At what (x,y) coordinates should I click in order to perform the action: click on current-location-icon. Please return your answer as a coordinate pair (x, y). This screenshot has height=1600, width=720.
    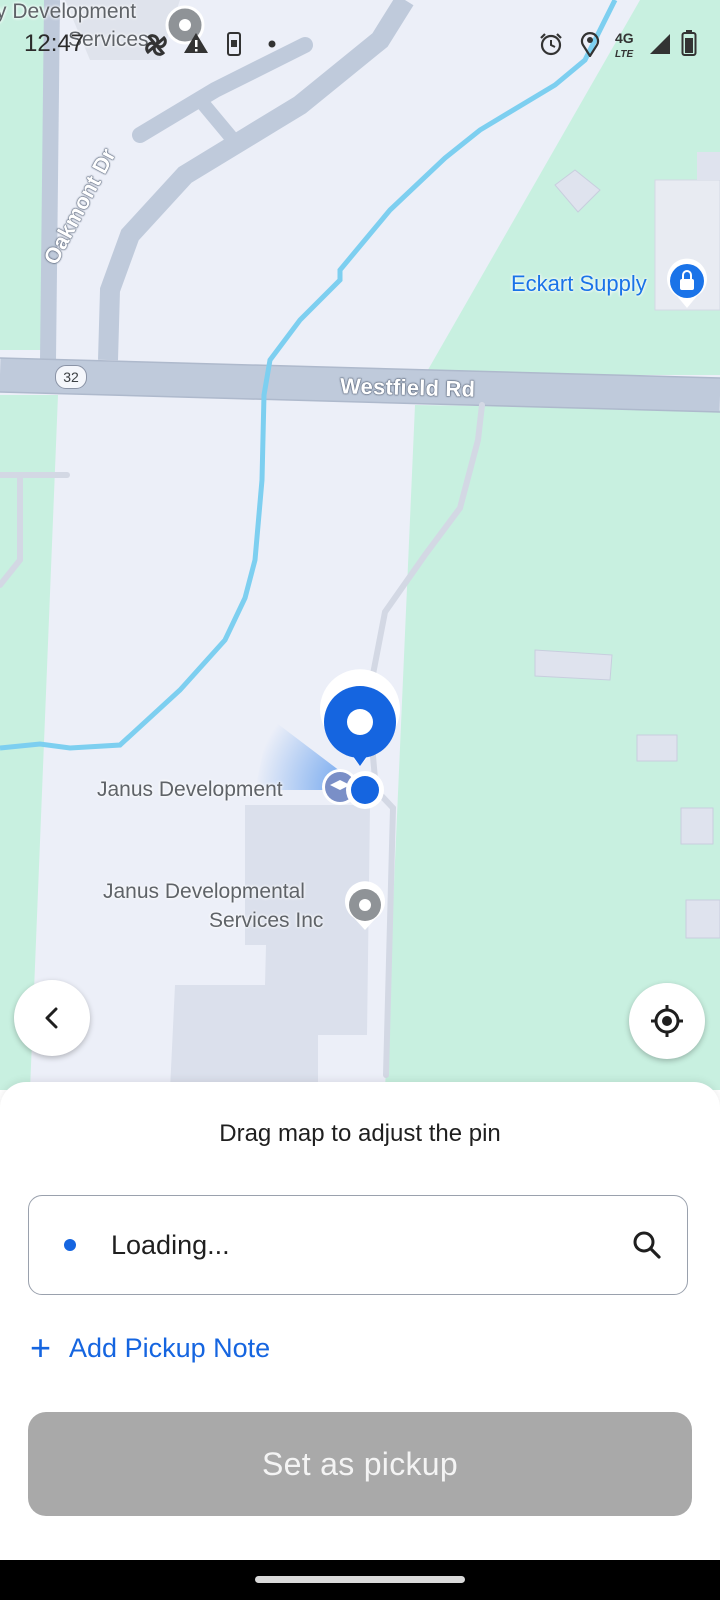
    Looking at the image, I should click on (365, 790).